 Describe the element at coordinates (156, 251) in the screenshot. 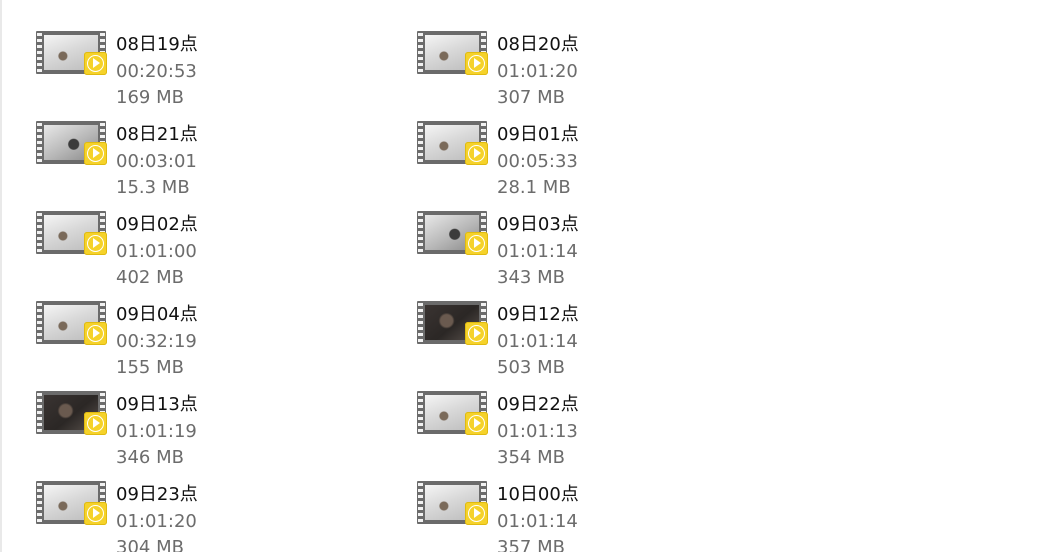

I see `file-duration: 01:01:00` at that location.